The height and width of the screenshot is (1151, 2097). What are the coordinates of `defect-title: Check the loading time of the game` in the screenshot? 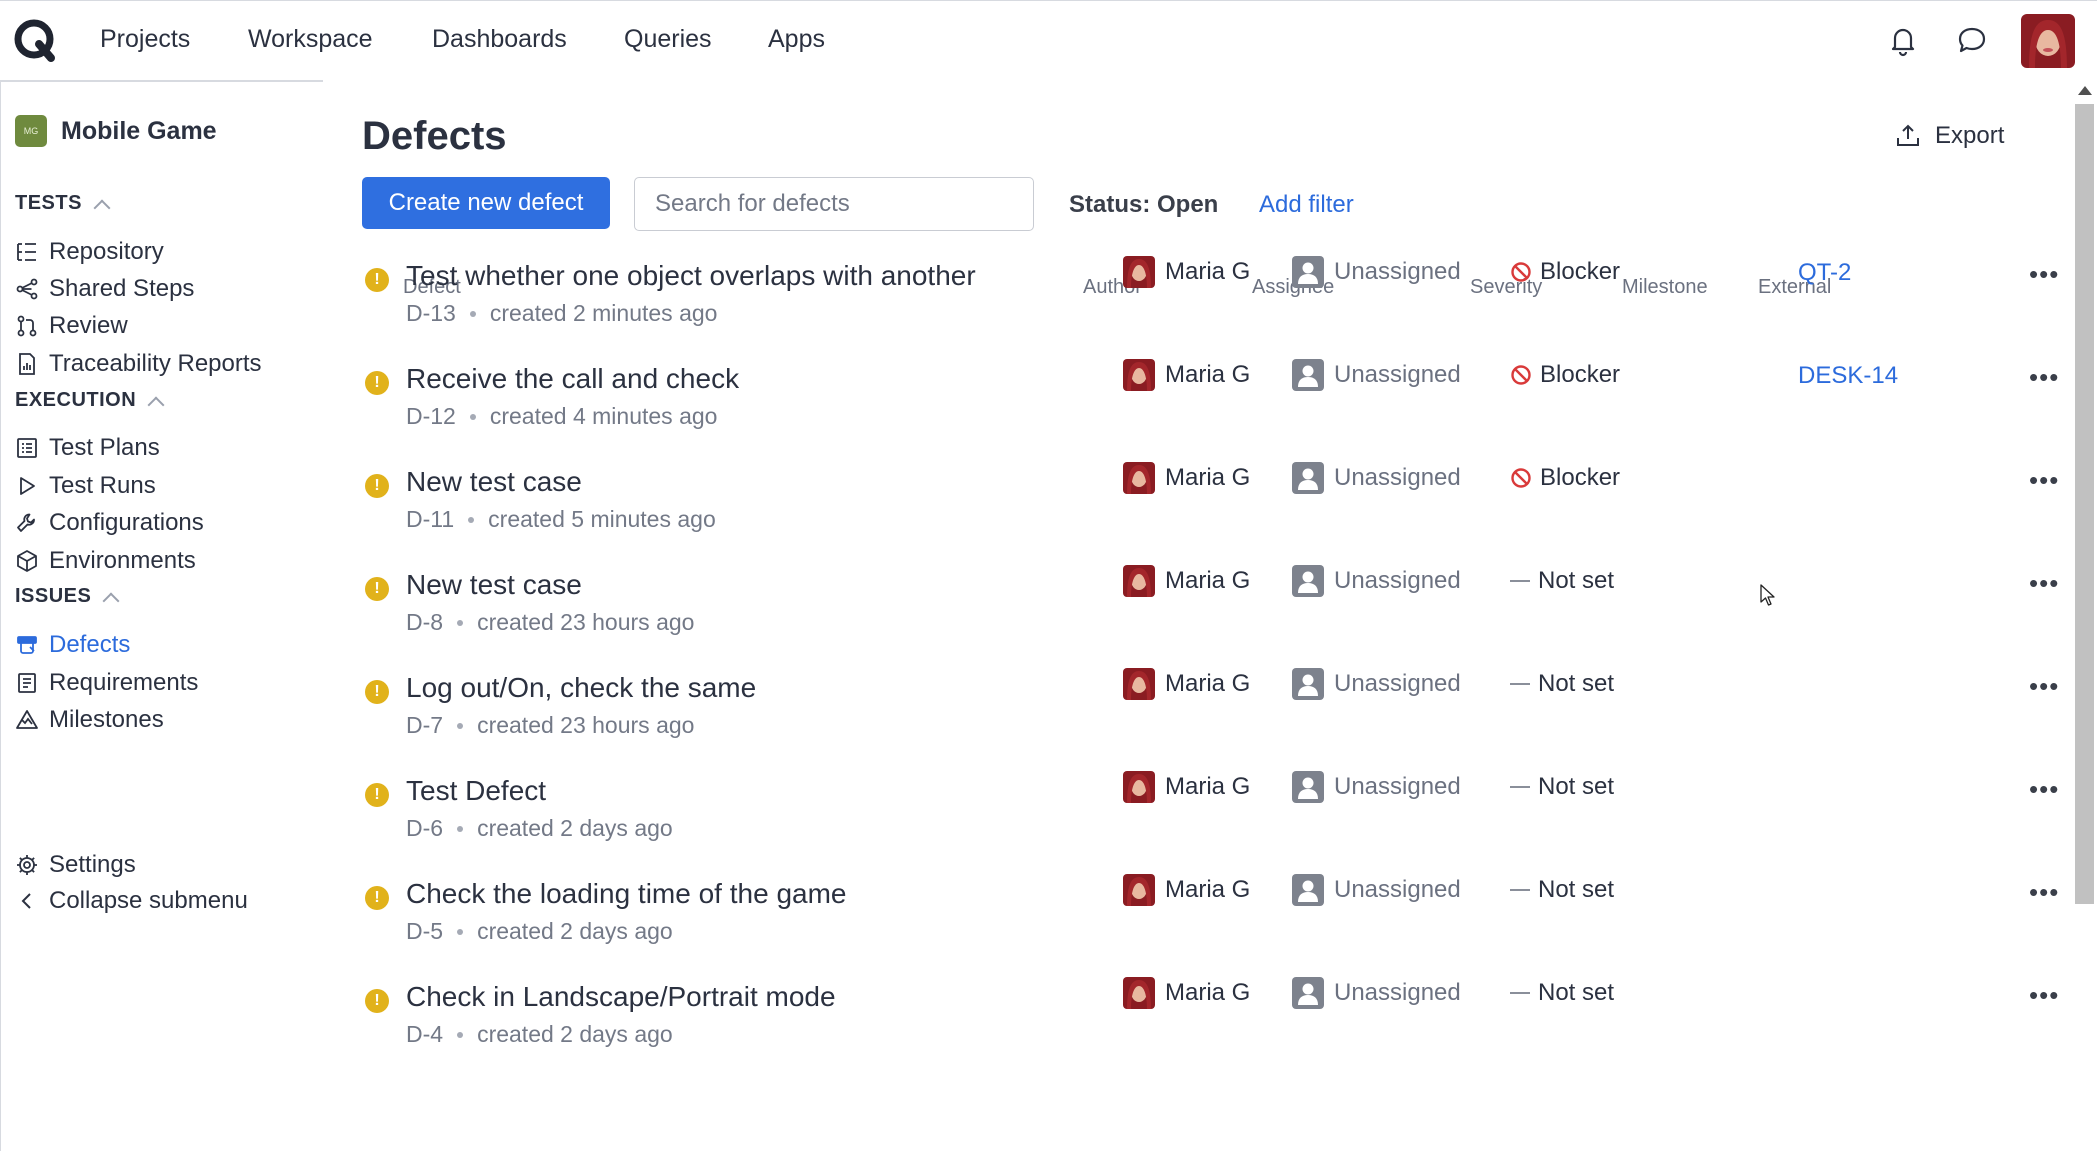 It's located at (626, 894).